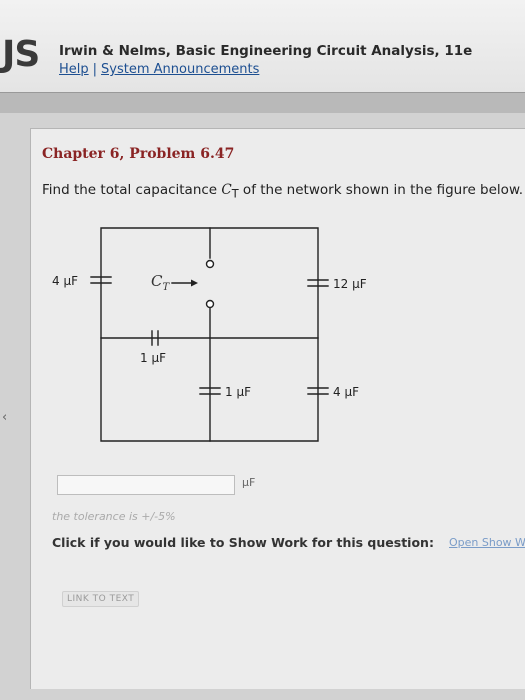  What do you see at coordinates (65, 281) in the screenshot?
I see `label-c-left: 4 μF` at bounding box center [65, 281].